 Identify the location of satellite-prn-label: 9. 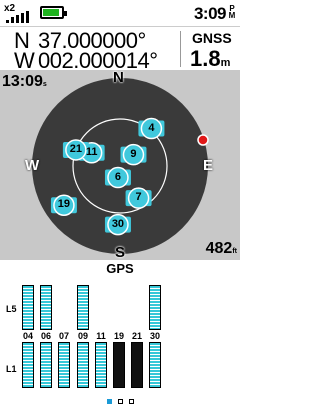
(133, 153).